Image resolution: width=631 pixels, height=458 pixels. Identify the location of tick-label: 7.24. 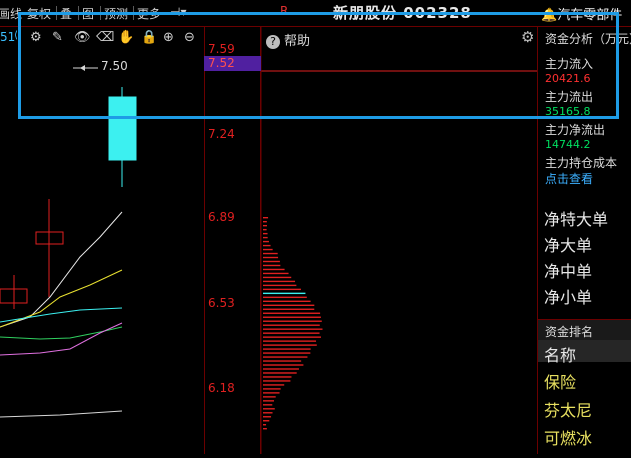
(221, 134).